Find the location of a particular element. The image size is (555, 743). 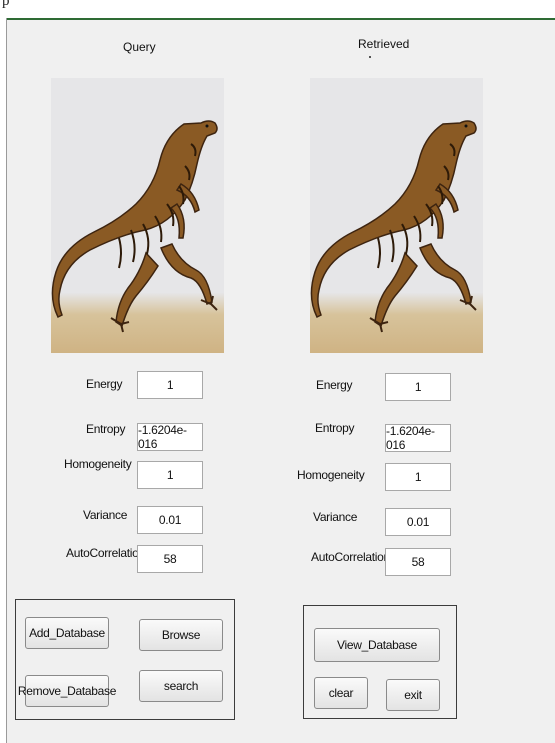

view-database-button: View_Database is located at coordinates (377, 645).